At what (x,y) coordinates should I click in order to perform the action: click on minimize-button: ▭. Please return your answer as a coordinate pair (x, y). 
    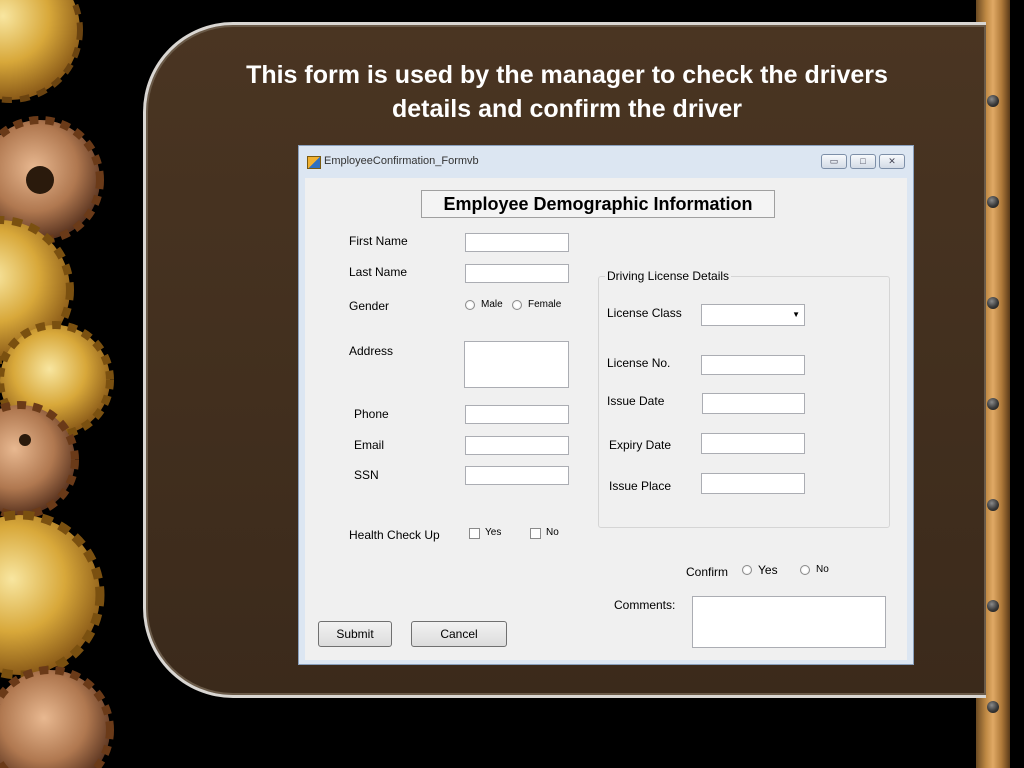
    Looking at the image, I should click on (834, 161).